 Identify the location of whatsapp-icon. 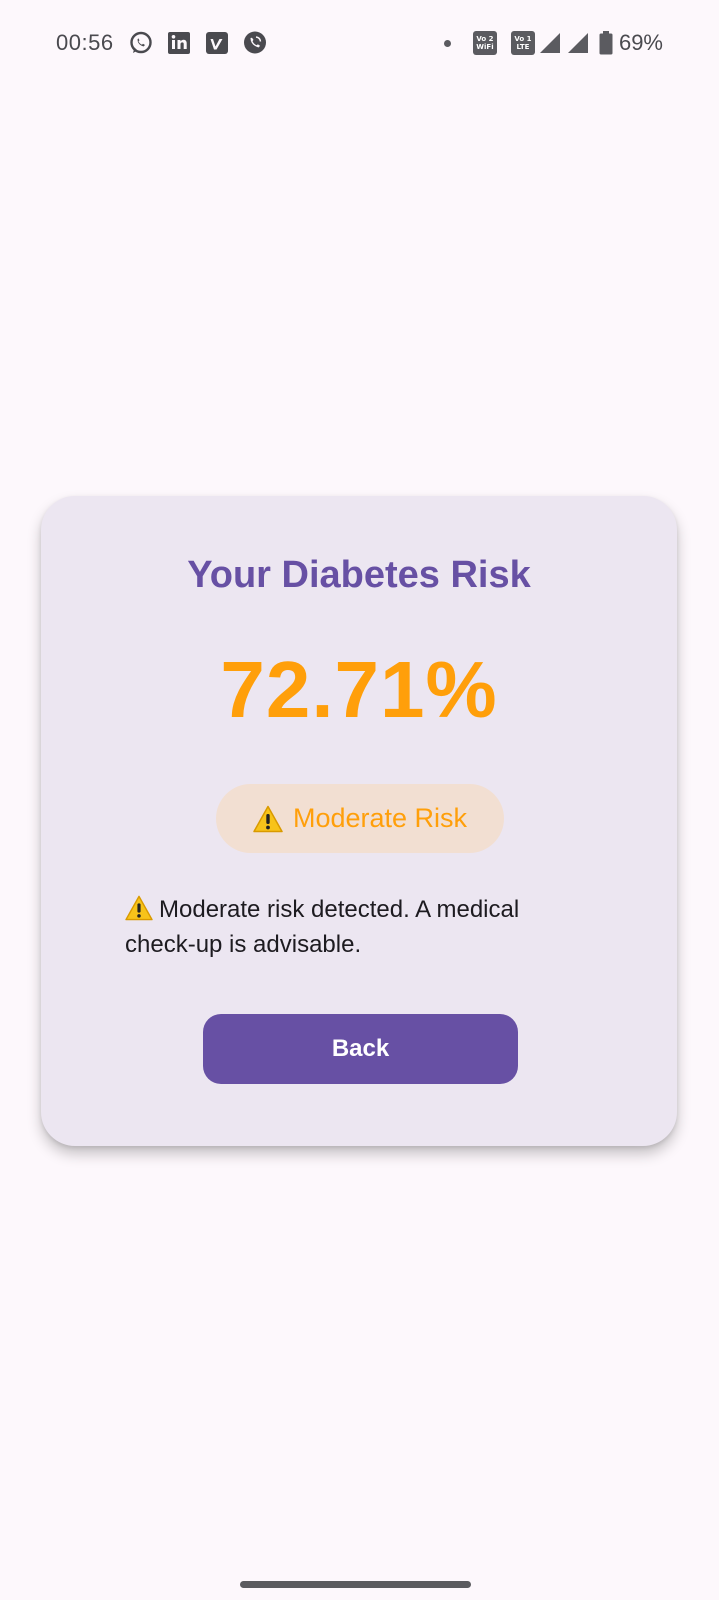
(141, 43).